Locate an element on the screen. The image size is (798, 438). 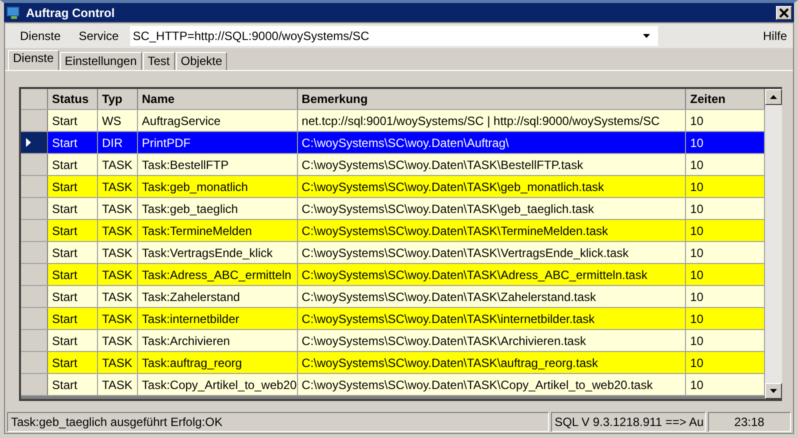
monitor-icon is located at coordinates (14, 12).